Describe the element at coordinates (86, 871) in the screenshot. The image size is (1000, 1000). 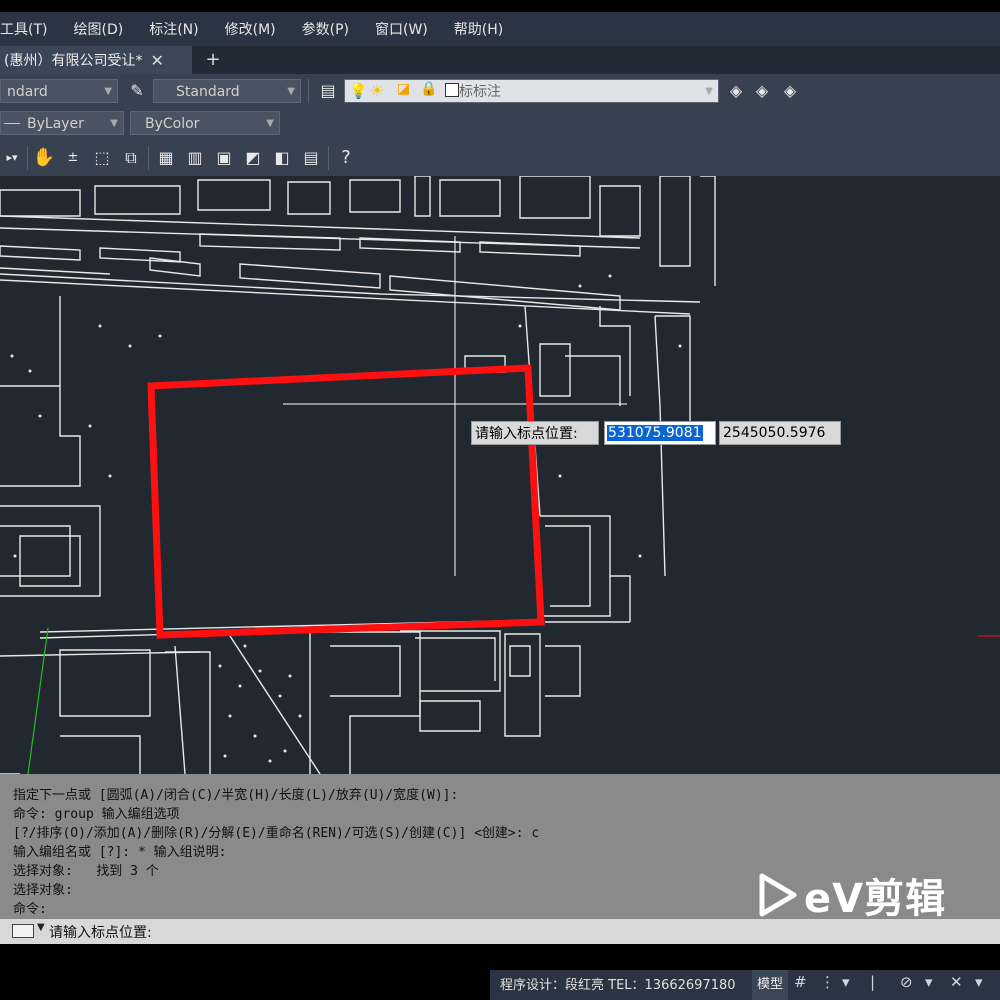
I see `history-line: 选择对象: 找到 3 个` at that location.